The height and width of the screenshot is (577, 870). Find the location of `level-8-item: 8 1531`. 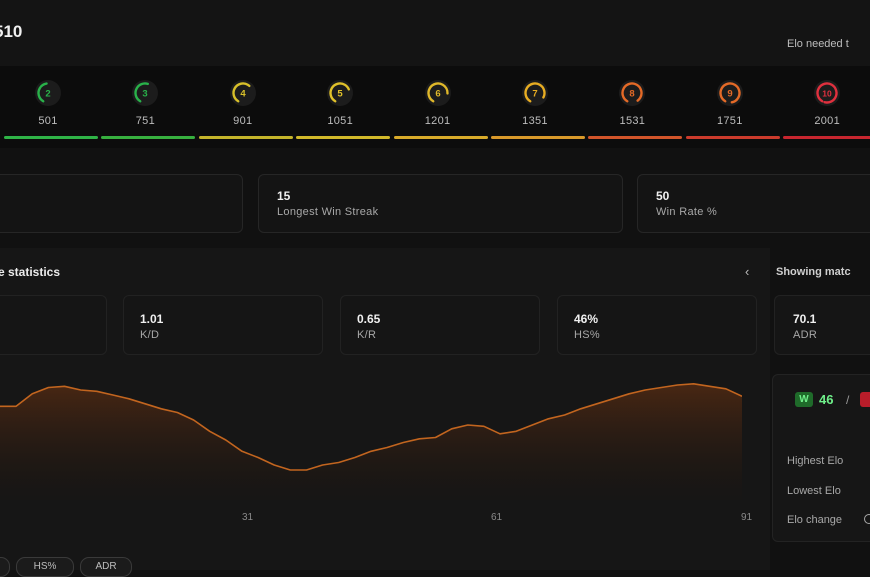

level-8-item: 8 1531 is located at coordinates (634, 107).